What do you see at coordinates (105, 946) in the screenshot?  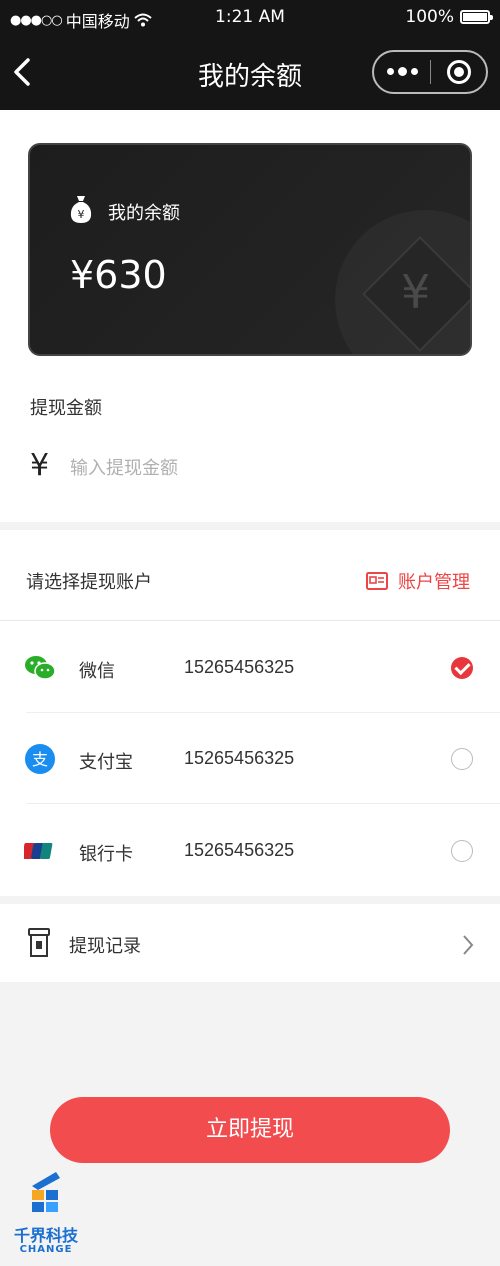 I see `records-label: 提现记录` at bounding box center [105, 946].